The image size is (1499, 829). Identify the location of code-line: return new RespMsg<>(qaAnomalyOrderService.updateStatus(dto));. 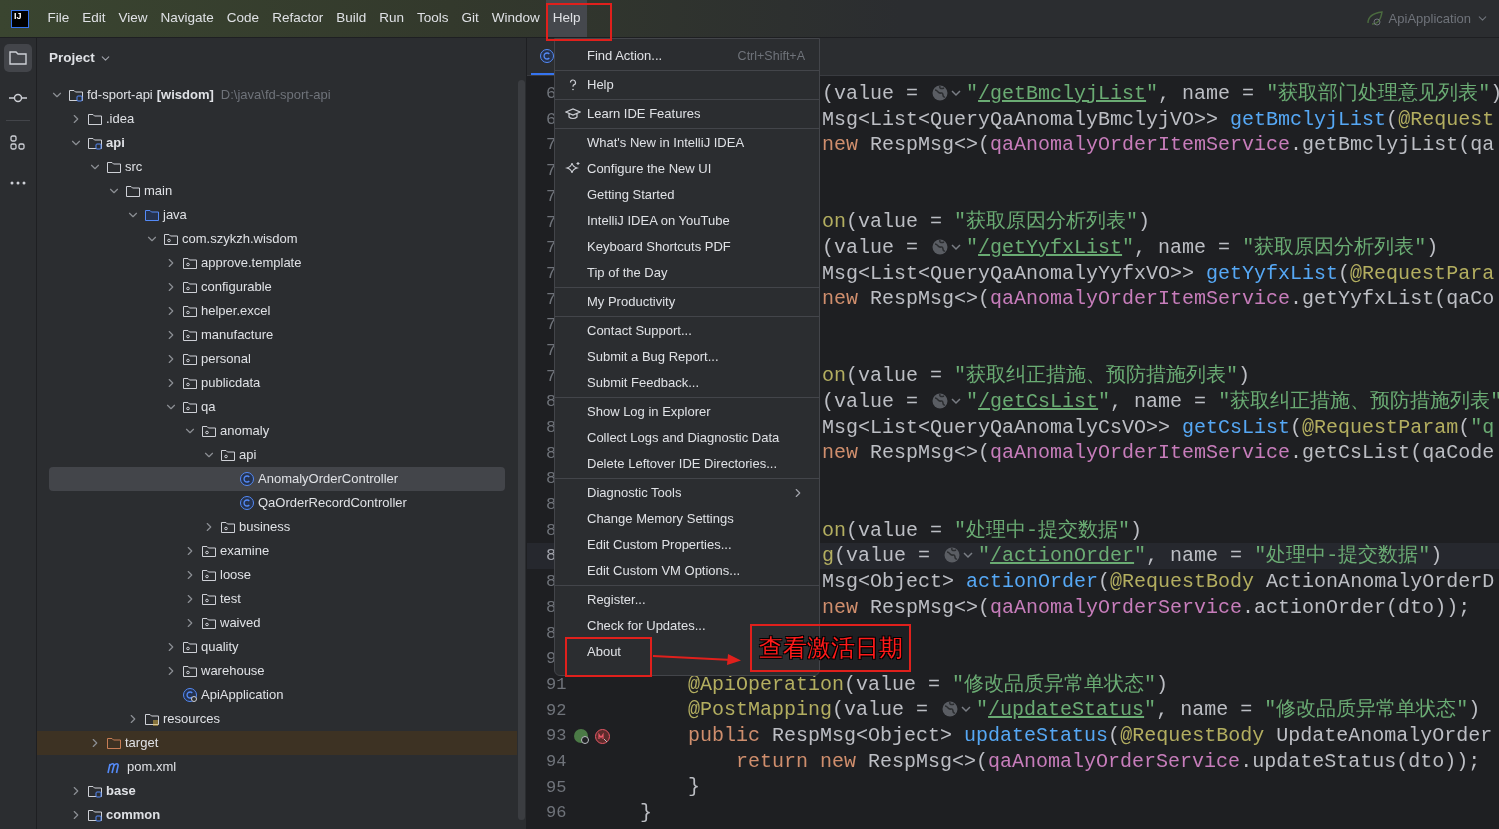
(1108, 761).